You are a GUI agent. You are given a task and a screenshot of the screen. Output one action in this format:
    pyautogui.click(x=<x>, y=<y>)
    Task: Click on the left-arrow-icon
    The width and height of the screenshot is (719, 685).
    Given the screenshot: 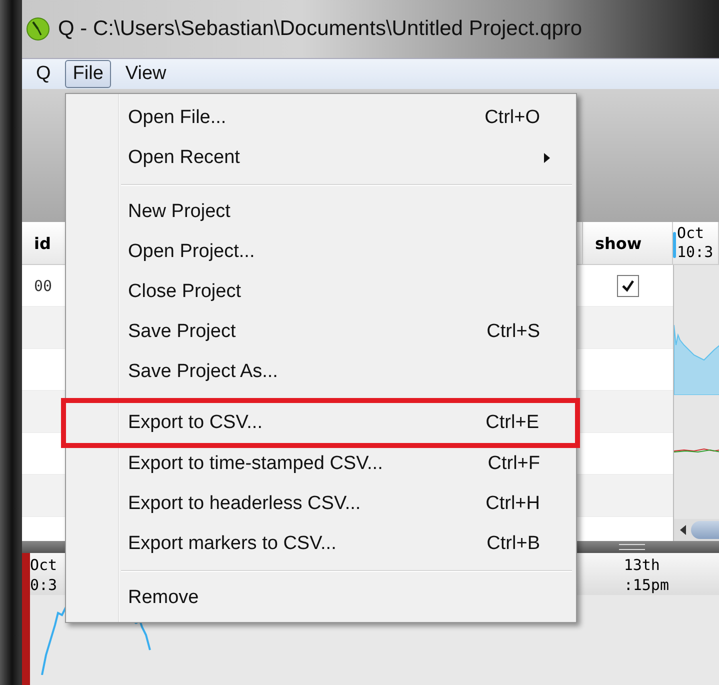 What is the action you would take?
    pyautogui.click(x=683, y=530)
    